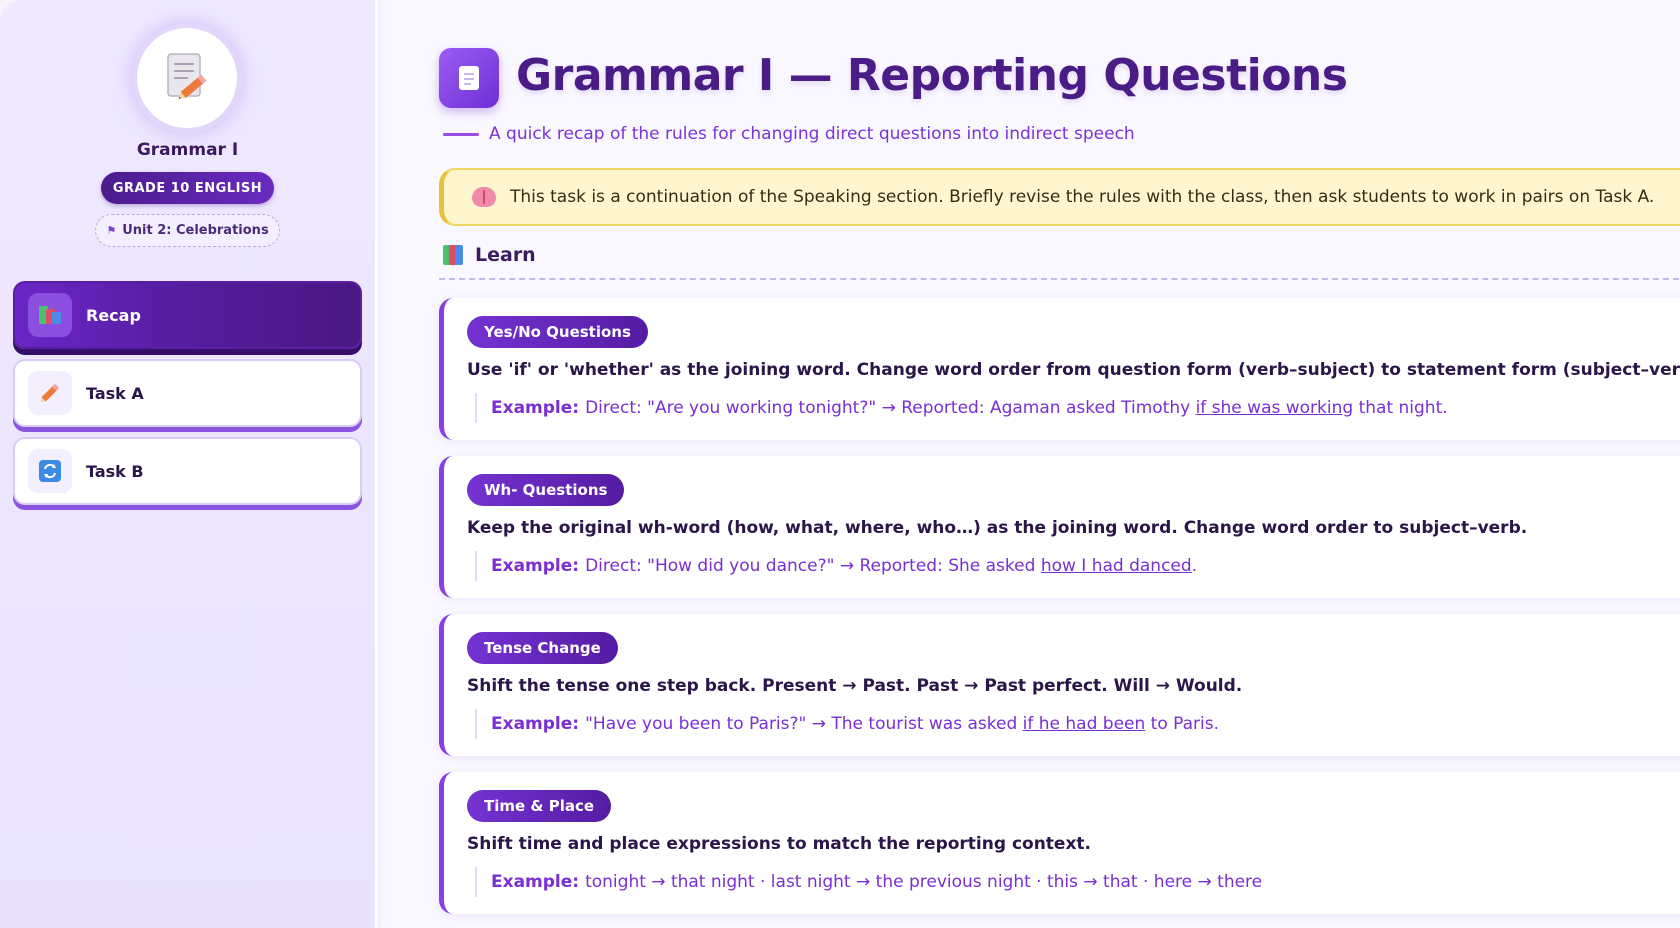 This screenshot has width=1680, height=928. I want to click on page-title: Grammar I — Reporting Questions, so click(932, 75).